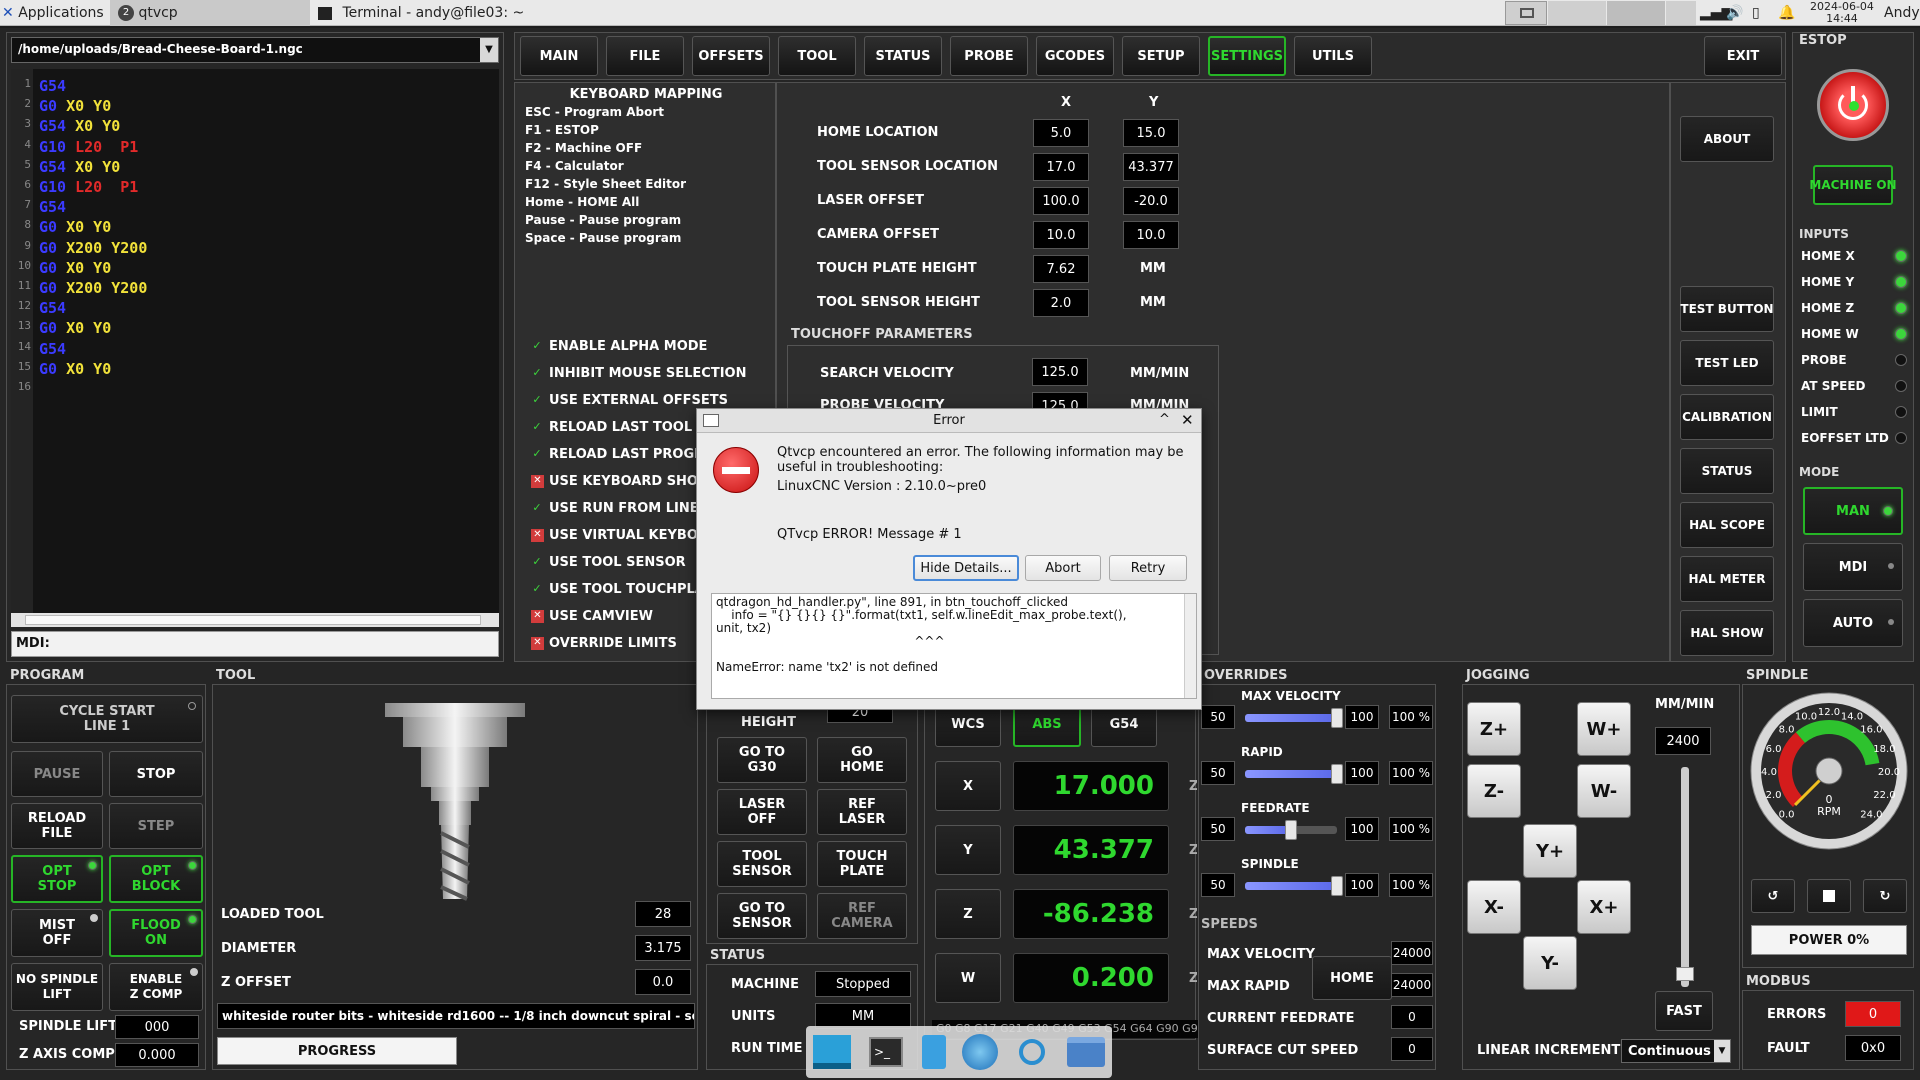 The width and height of the screenshot is (1920, 1080). I want to click on calibration-button: CALIBRATION, so click(1727, 417).